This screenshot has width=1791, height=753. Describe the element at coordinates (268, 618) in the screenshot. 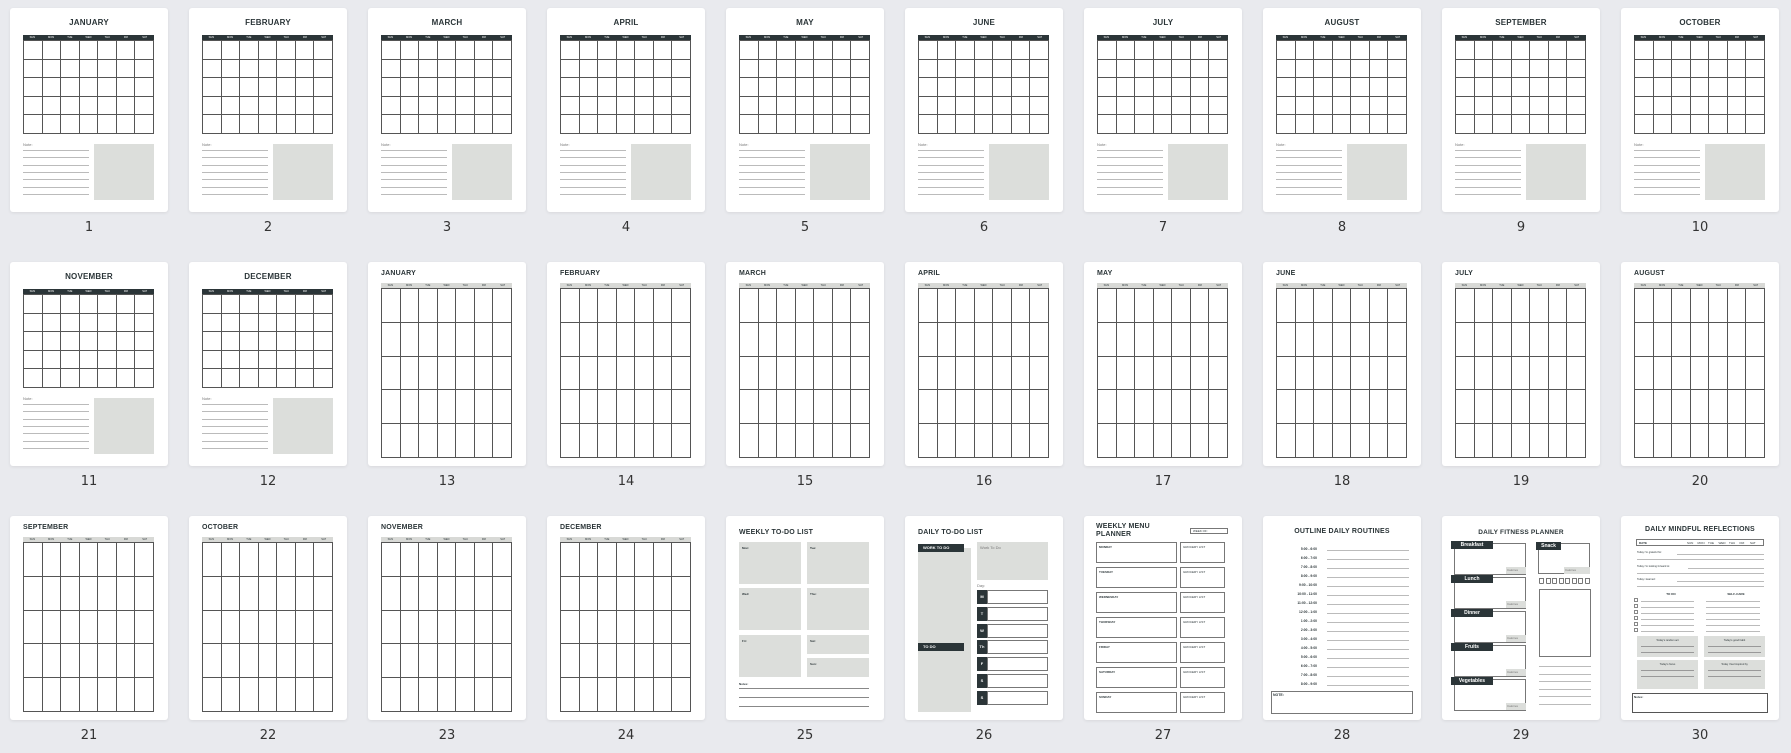

I see `page-thumbnail: OCTOBER SUN MON TUE WED THU FRI SAT` at that location.